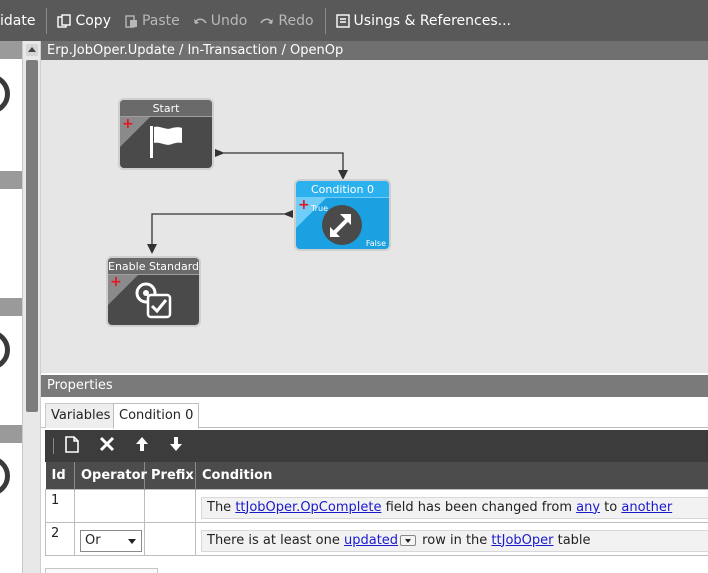  Describe the element at coordinates (107, 446) in the screenshot. I see `delete-icon` at that location.